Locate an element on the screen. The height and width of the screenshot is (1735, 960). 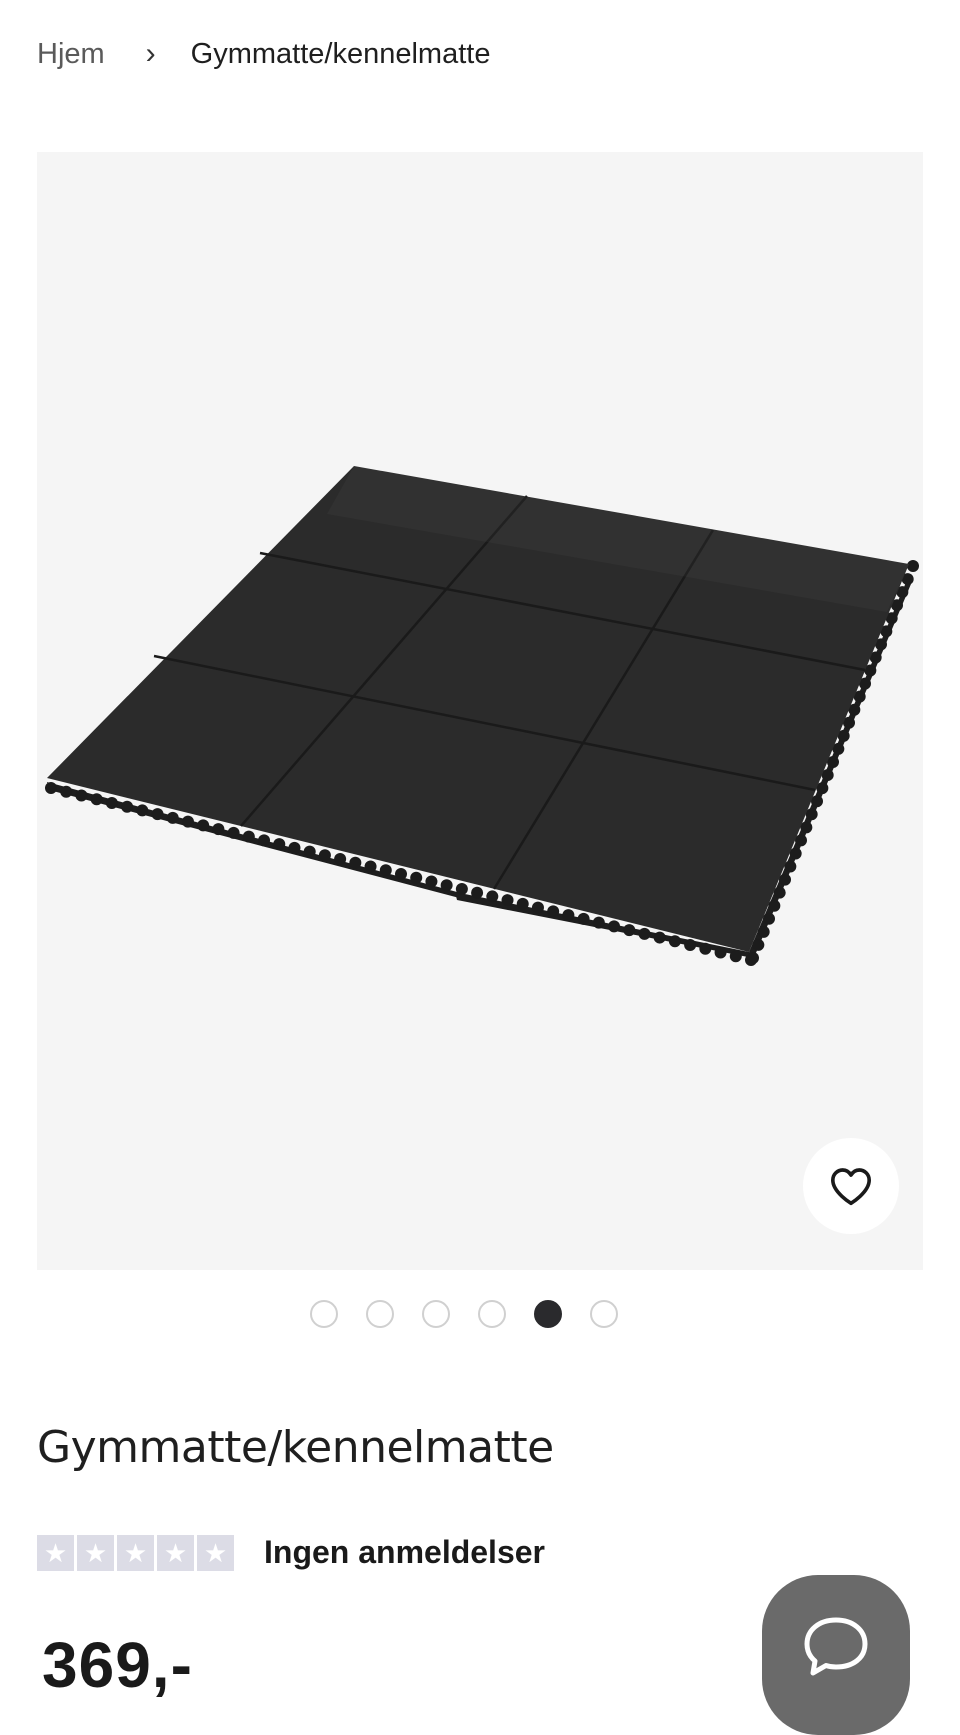
chat-button is located at coordinates (836, 1655).